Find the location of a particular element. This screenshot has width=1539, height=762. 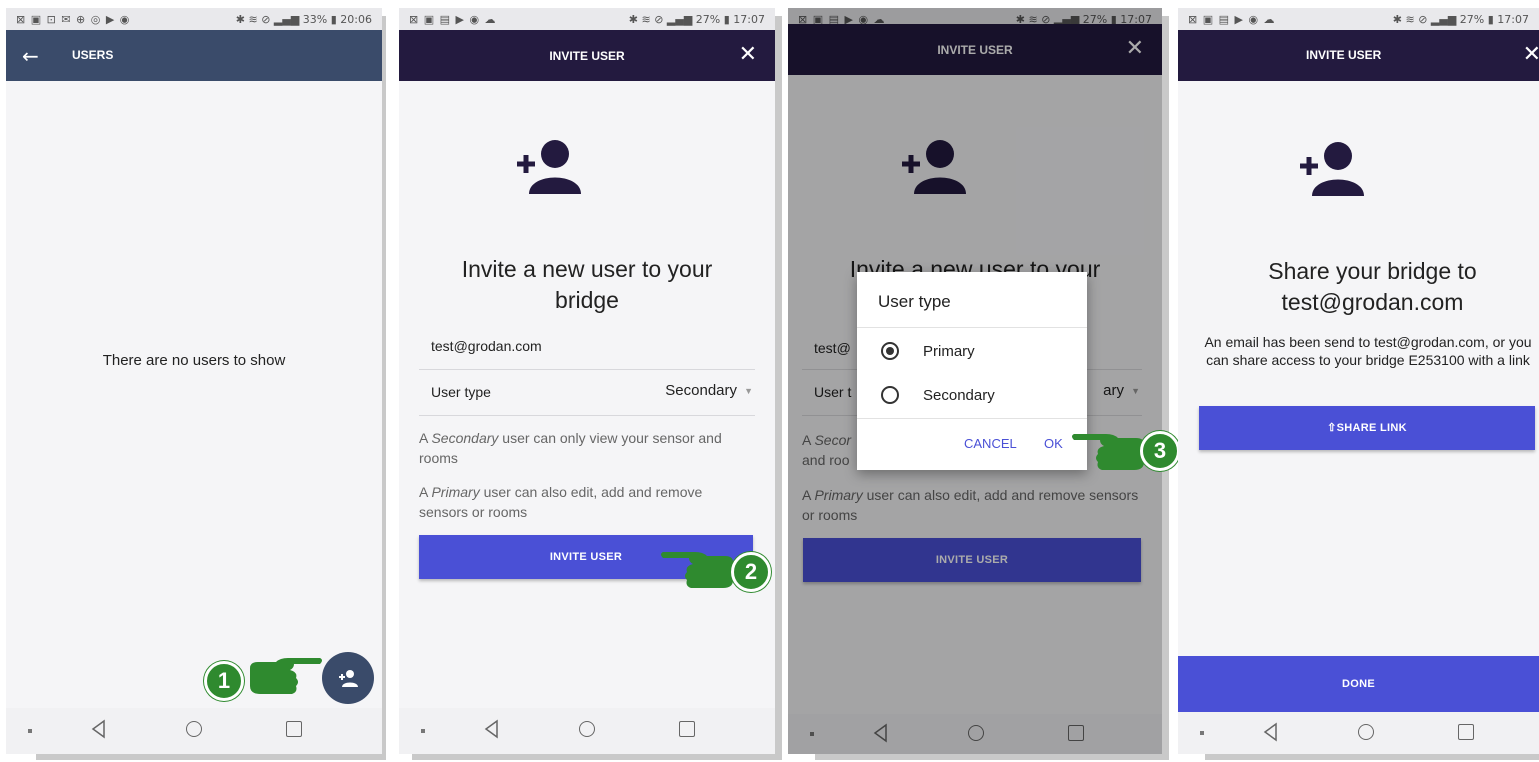

share-link-label: SHARE LINK is located at coordinates (1371, 428).